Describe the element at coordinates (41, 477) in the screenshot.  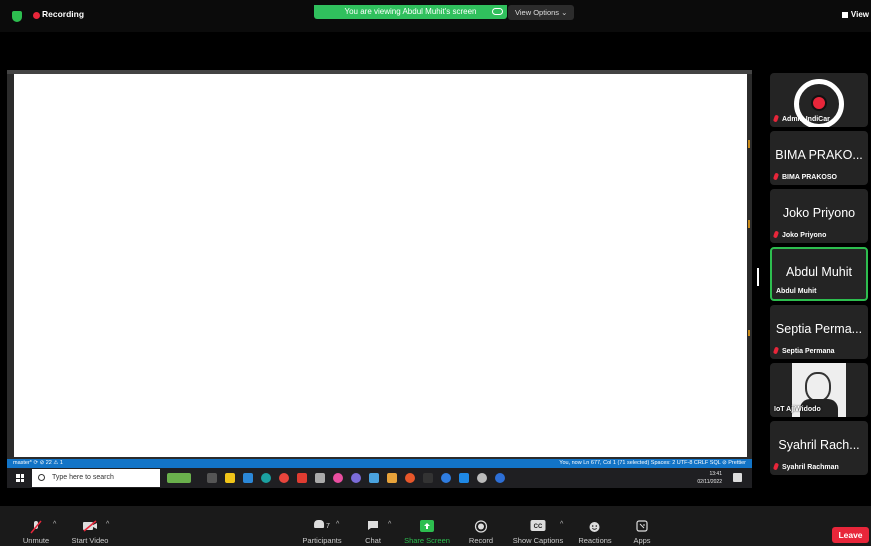
I see `search-icon` at that location.